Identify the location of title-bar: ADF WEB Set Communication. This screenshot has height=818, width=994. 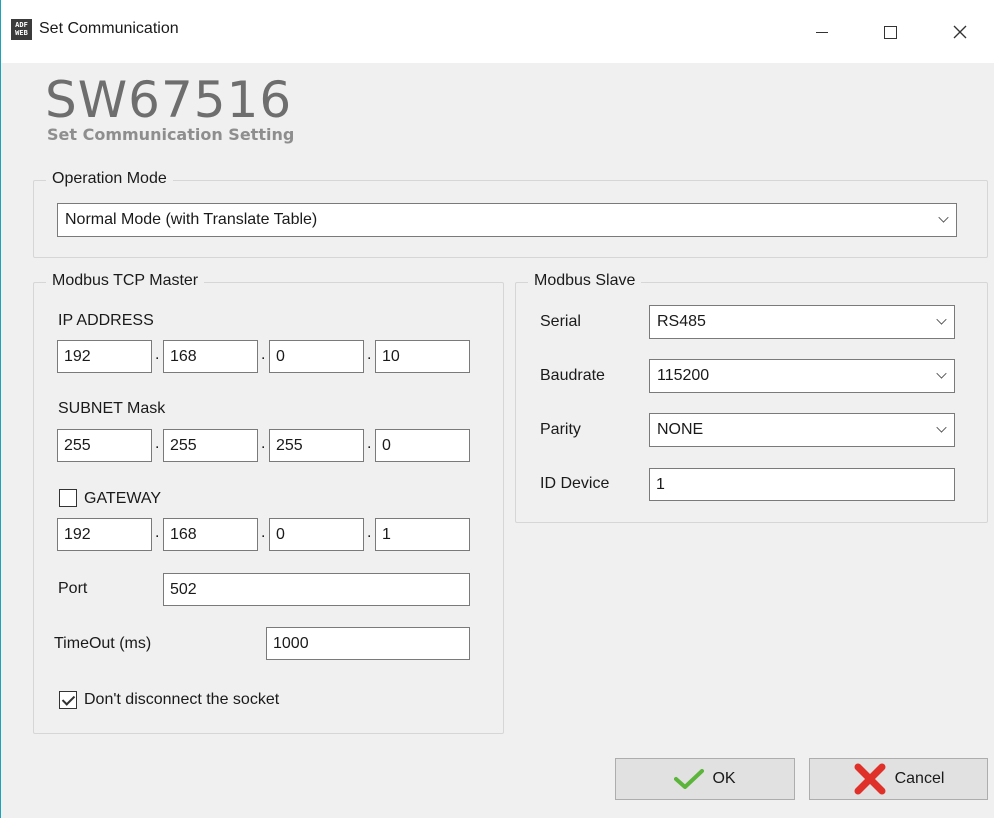
(497, 31).